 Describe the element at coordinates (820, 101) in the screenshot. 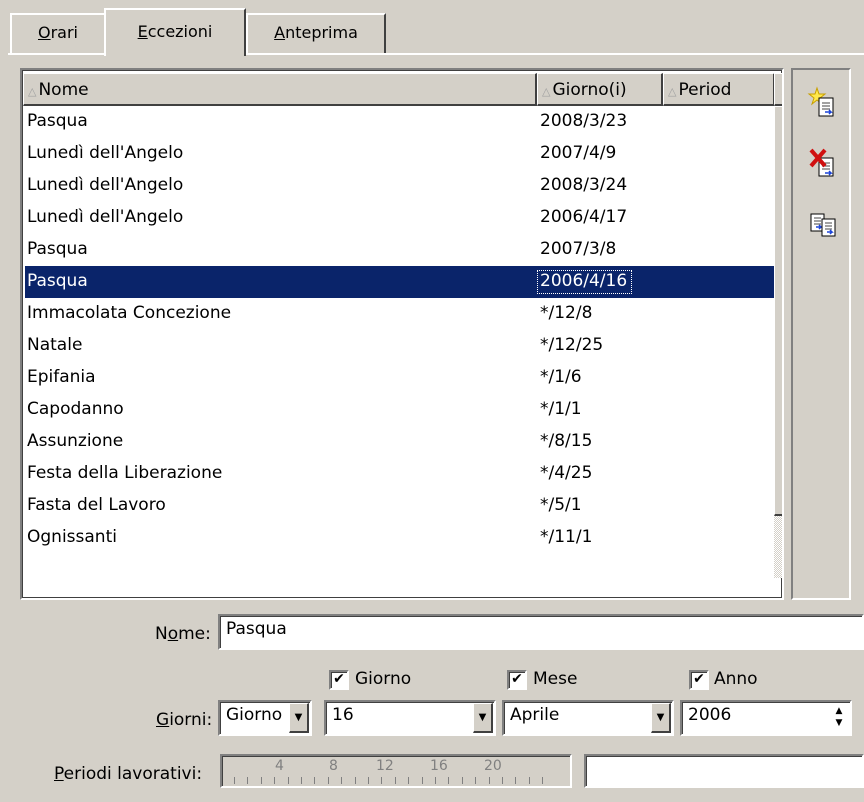

I see `new-item-icon` at that location.